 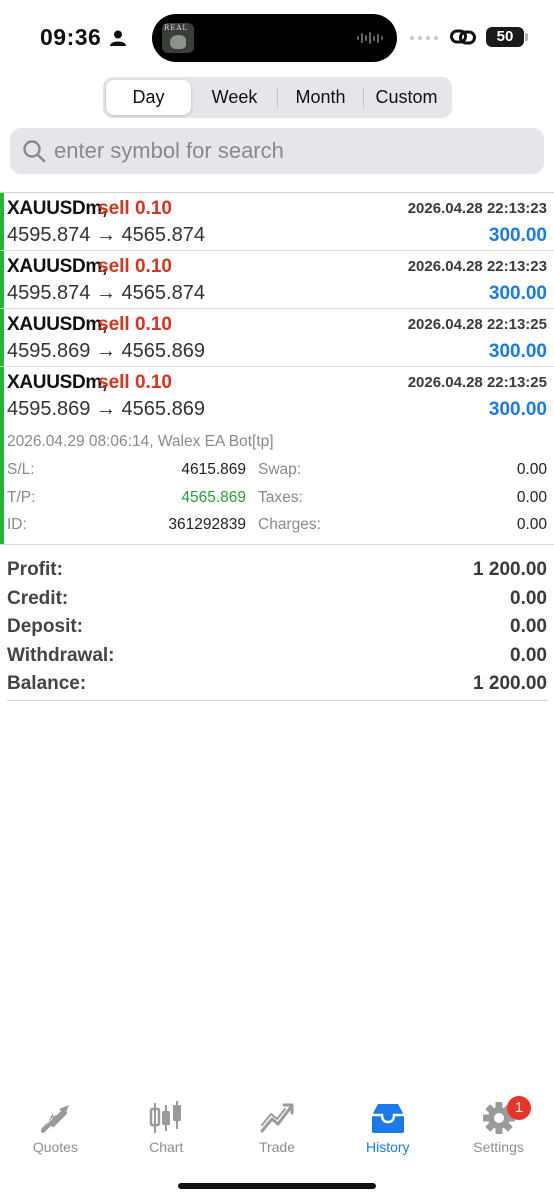 I want to click on swap-value: 0.00, so click(x=531, y=469).